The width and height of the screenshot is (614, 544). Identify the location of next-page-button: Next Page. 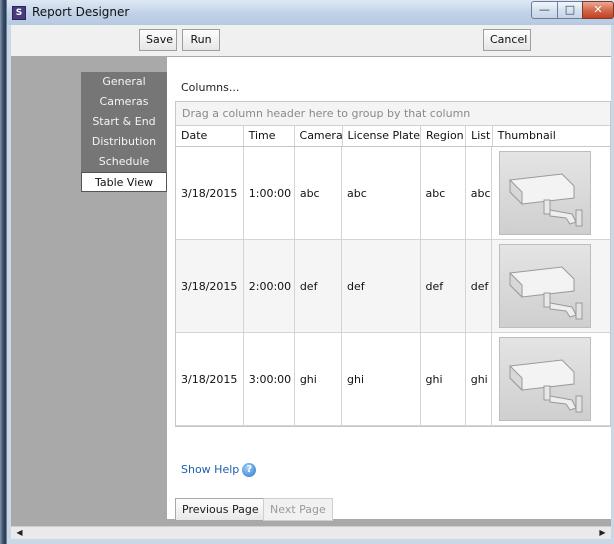
(298, 509).